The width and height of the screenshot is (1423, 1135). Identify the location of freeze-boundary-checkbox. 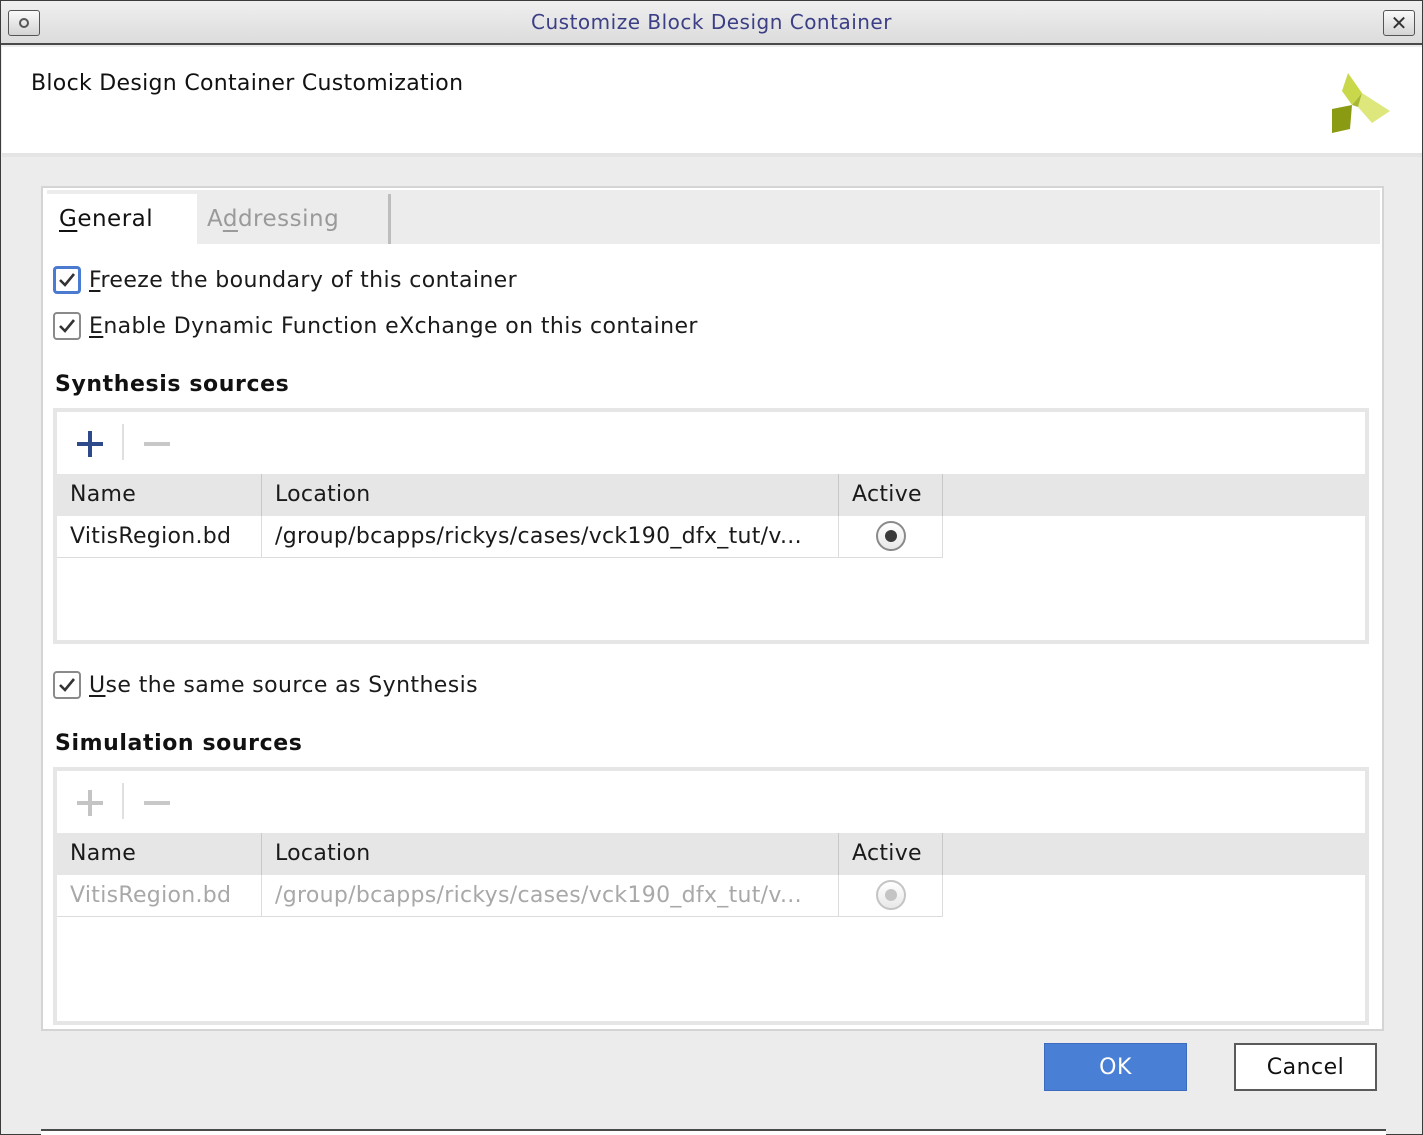
(67, 280).